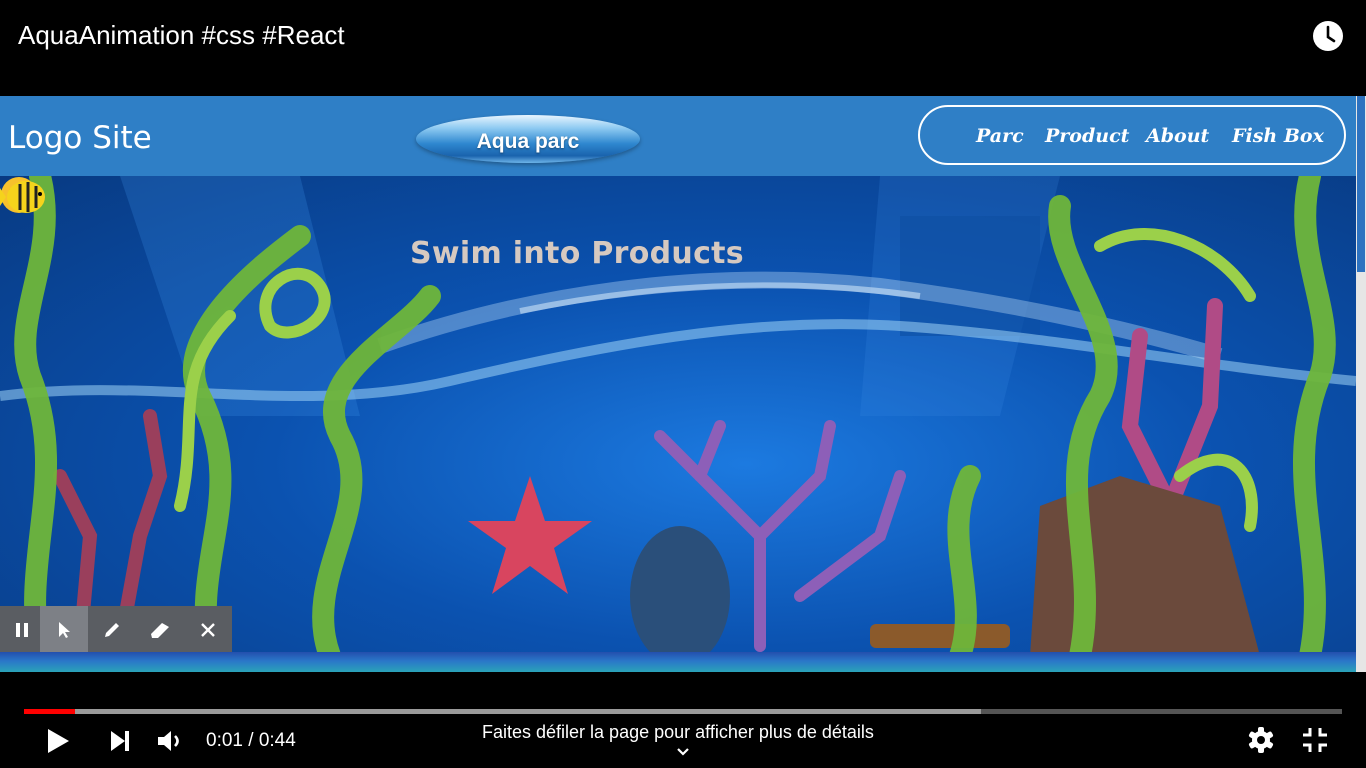 The height and width of the screenshot is (768, 1366). What do you see at coordinates (64, 630) in the screenshot?
I see `pointer-icon` at bounding box center [64, 630].